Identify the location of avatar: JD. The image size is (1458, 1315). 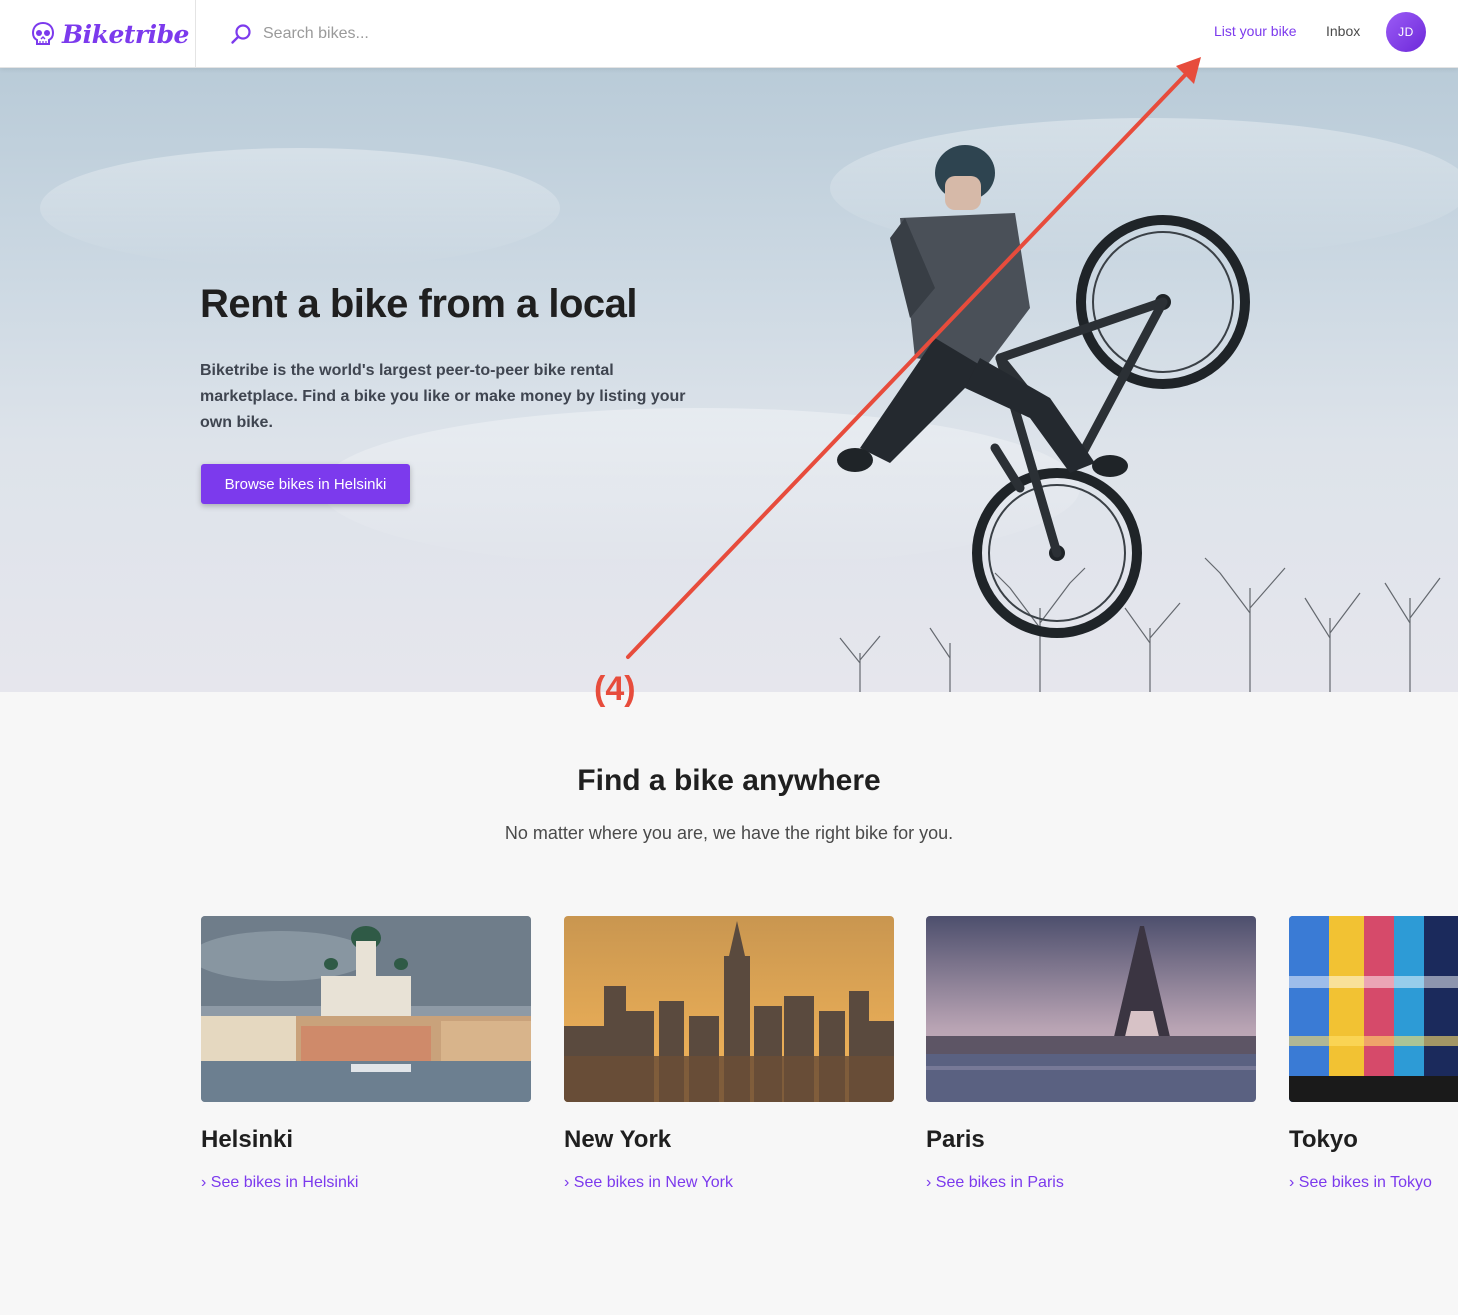
(1406, 32).